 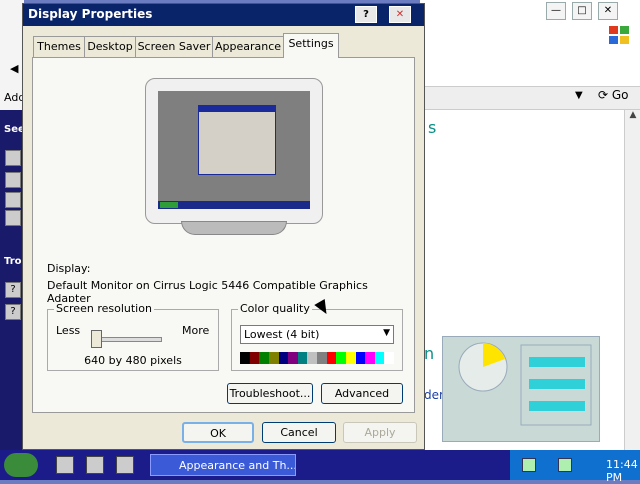 I want to click on picture-icon, so click(x=13, y=218).